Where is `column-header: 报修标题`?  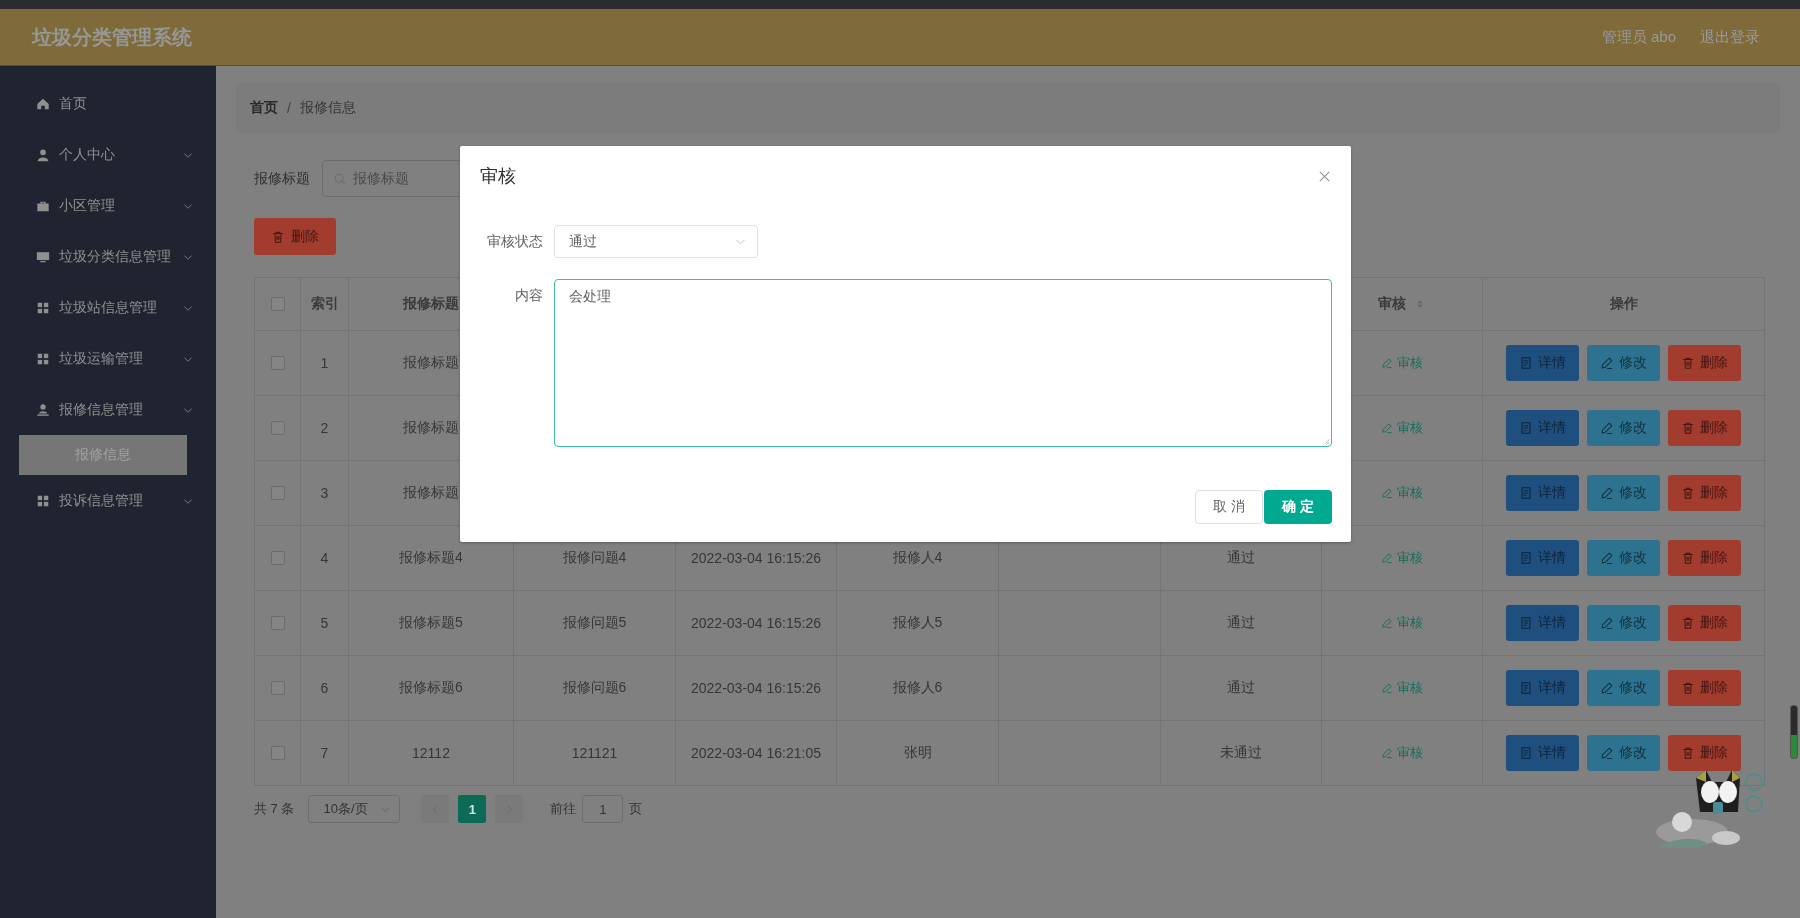
column-header: 报修标题 is located at coordinates (431, 304).